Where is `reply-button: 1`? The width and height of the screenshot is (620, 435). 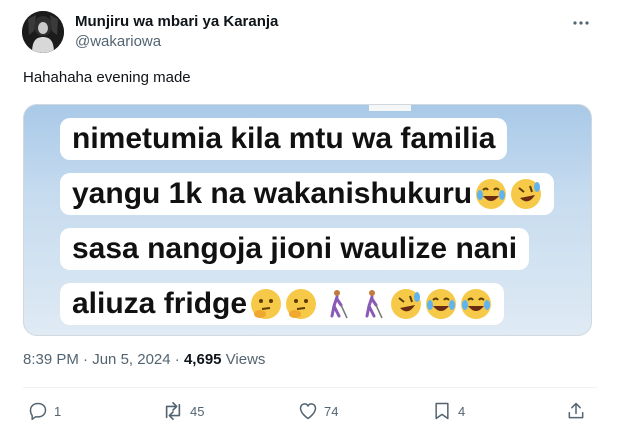 reply-button: 1 is located at coordinates (44, 411).